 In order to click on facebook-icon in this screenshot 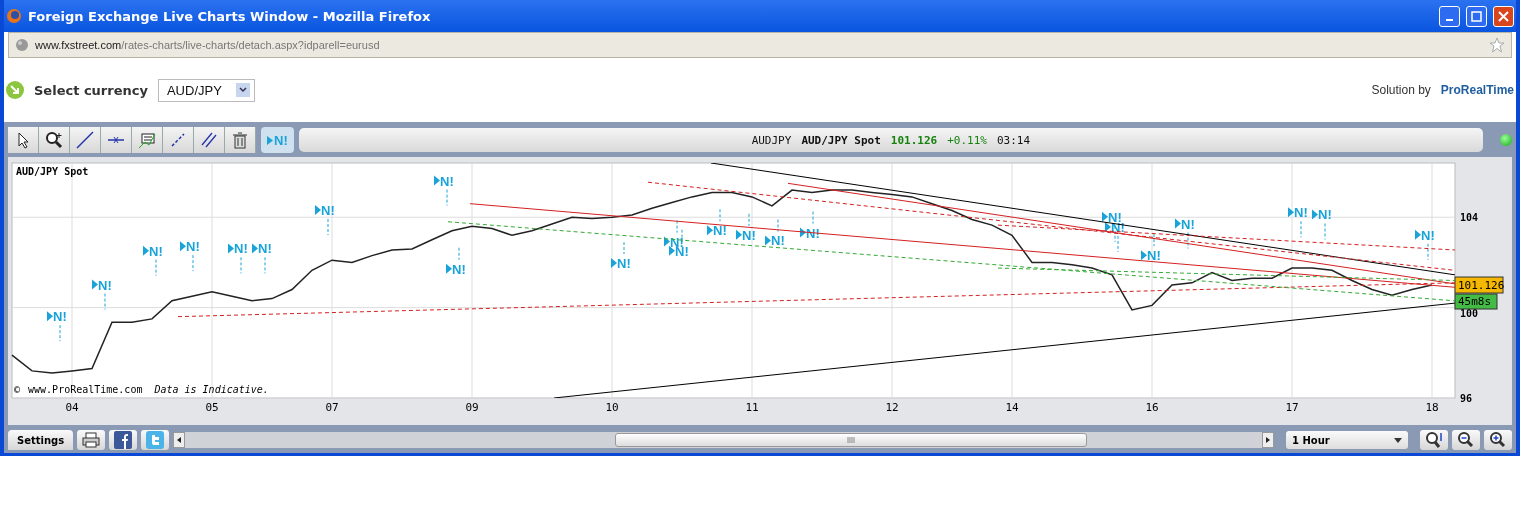, I will do `click(123, 440)`.